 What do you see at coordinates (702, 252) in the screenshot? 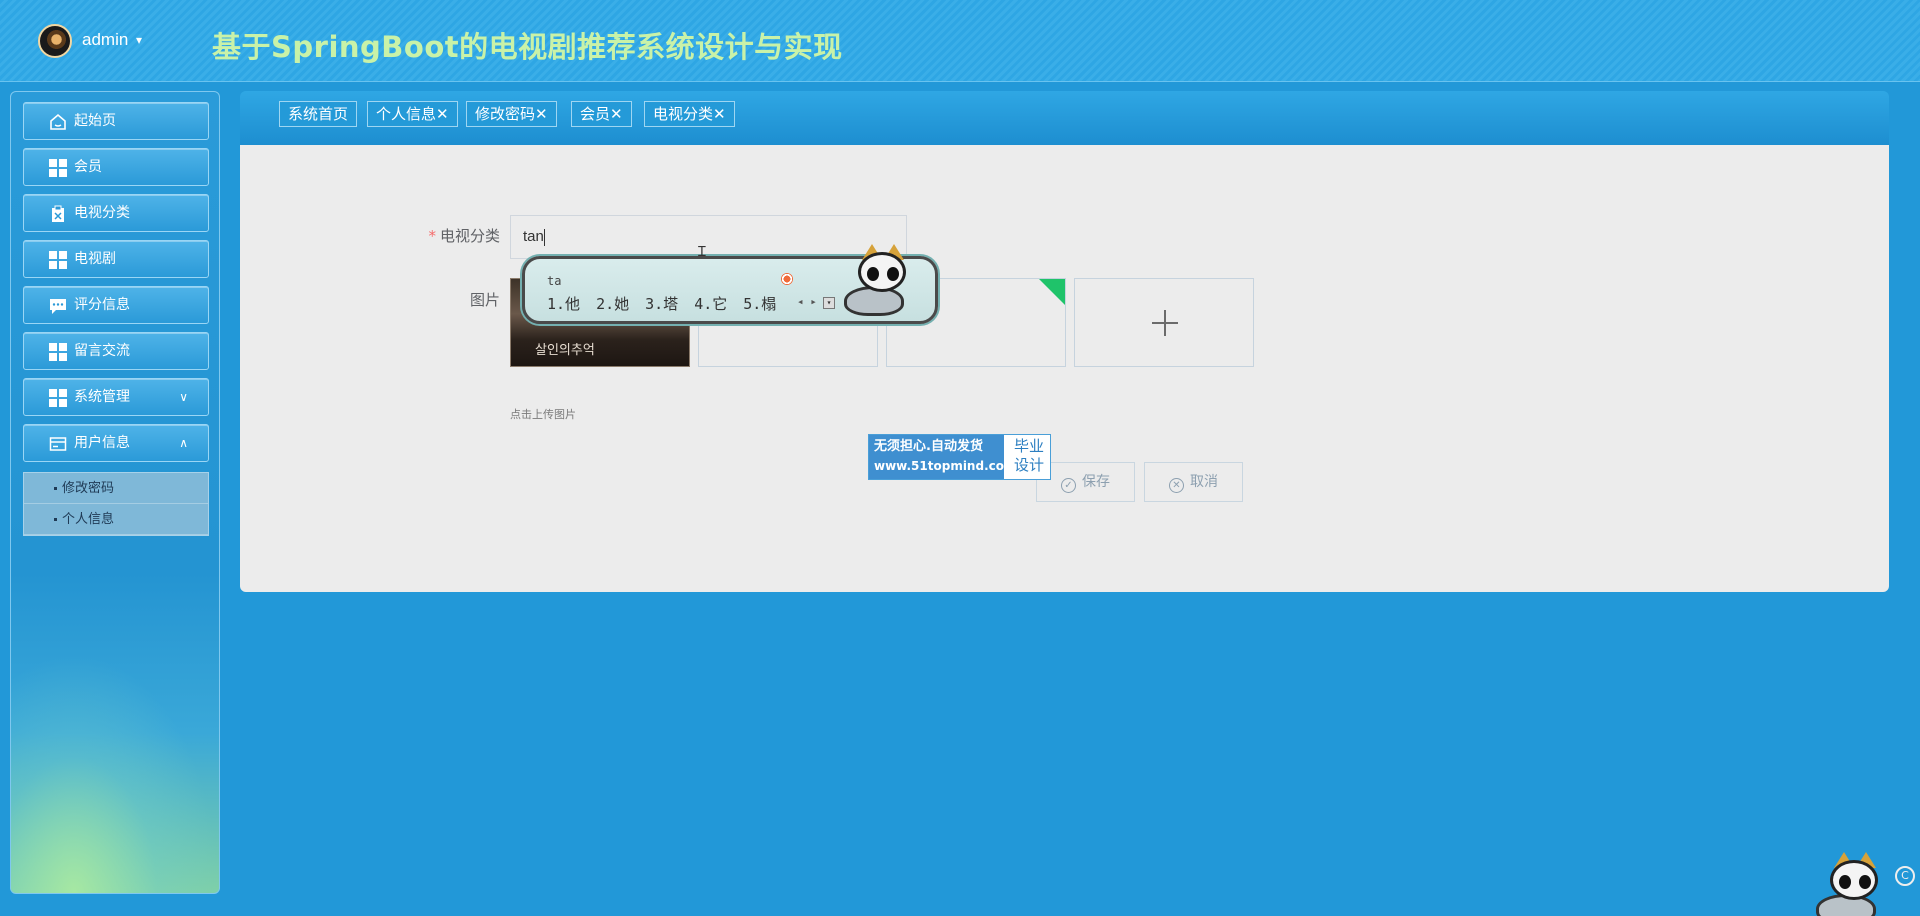
I see `mouse-ibeam-cursor-icon: Ɪ` at bounding box center [702, 252].